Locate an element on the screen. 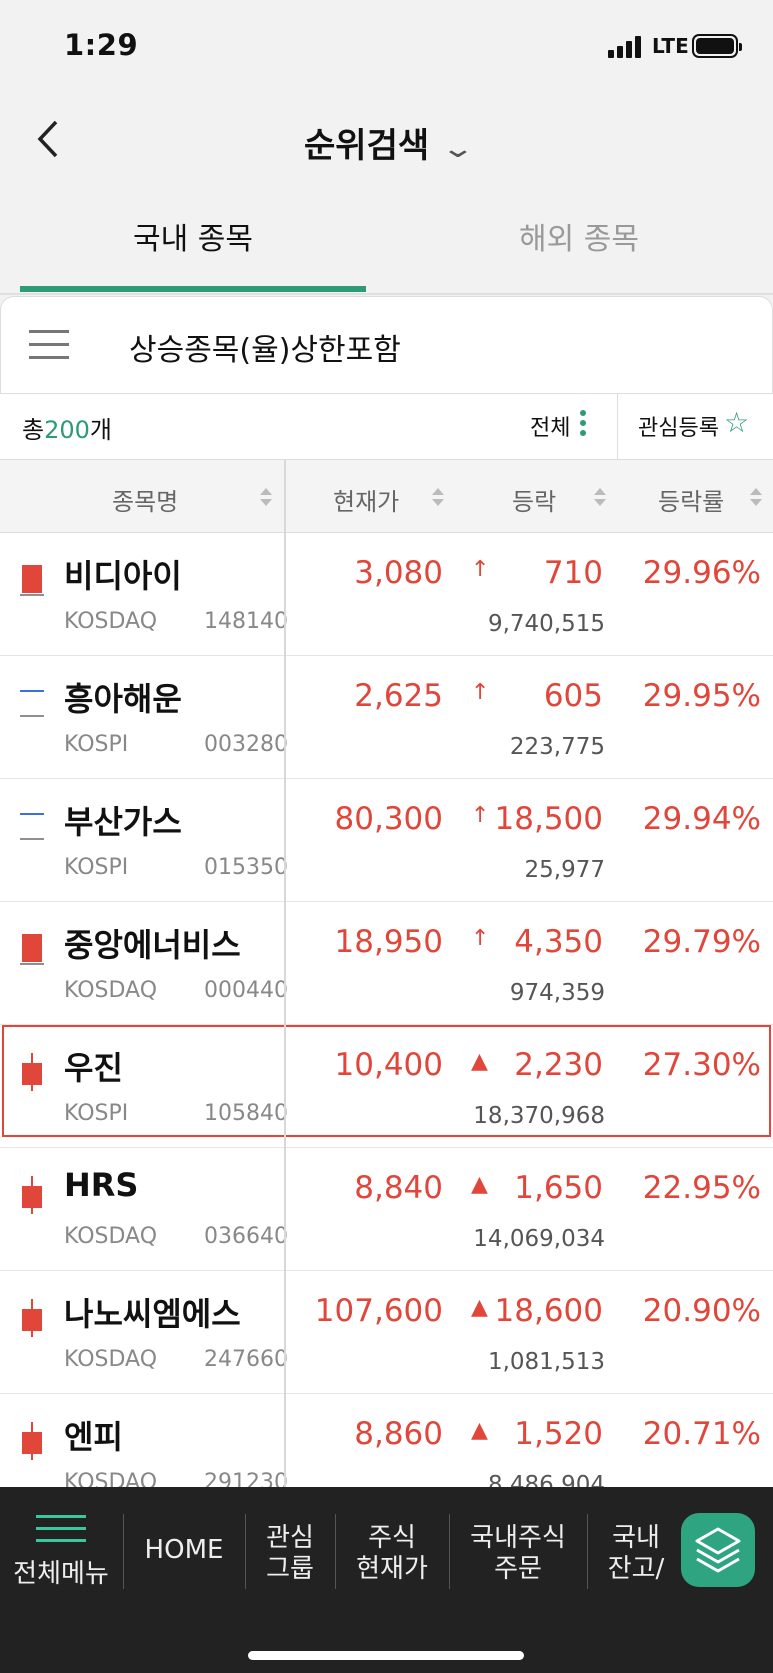 The image size is (773, 1673). nav-domestic-balance: 국내 잔고/ is located at coordinates (636, 1554).